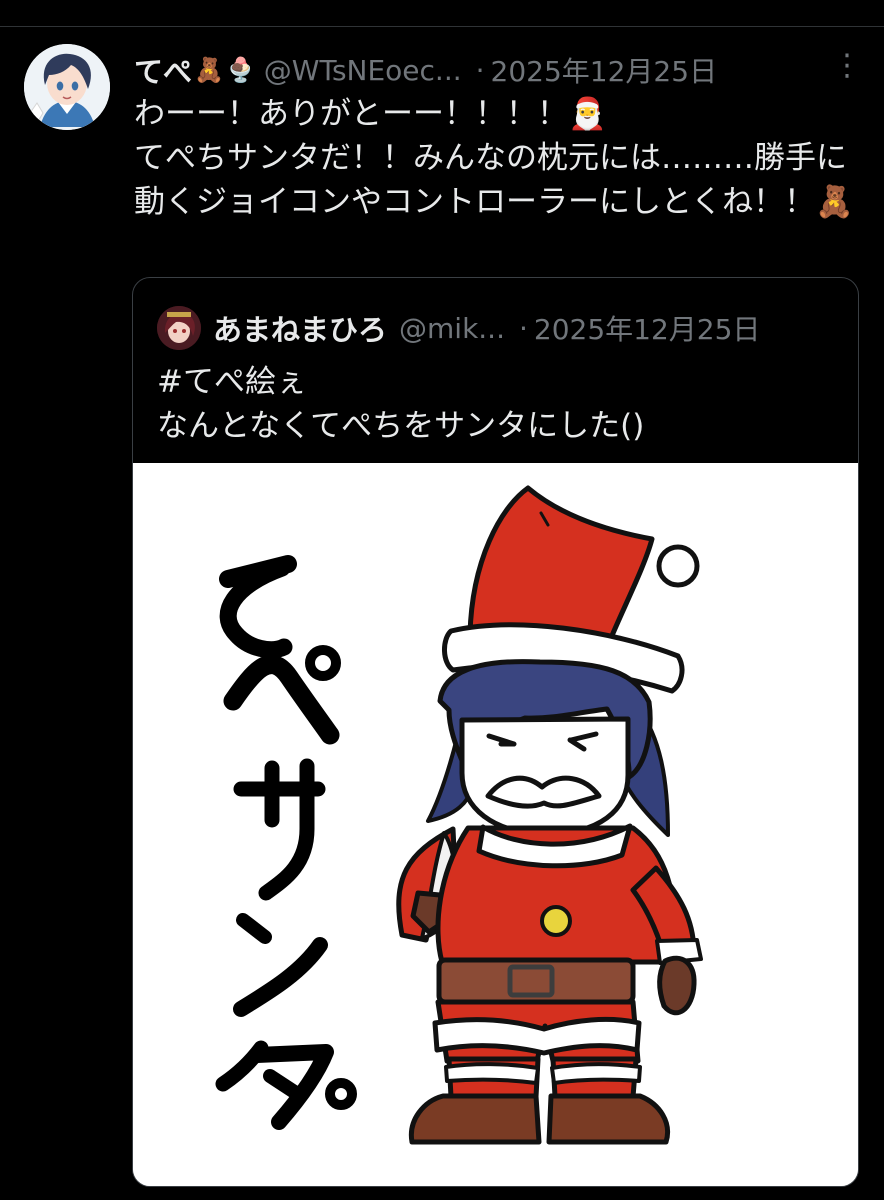 Image resolution: width=884 pixels, height=1200 pixels. What do you see at coordinates (179, 328) in the screenshot?
I see `quoted-author-avatar` at bounding box center [179, 328].